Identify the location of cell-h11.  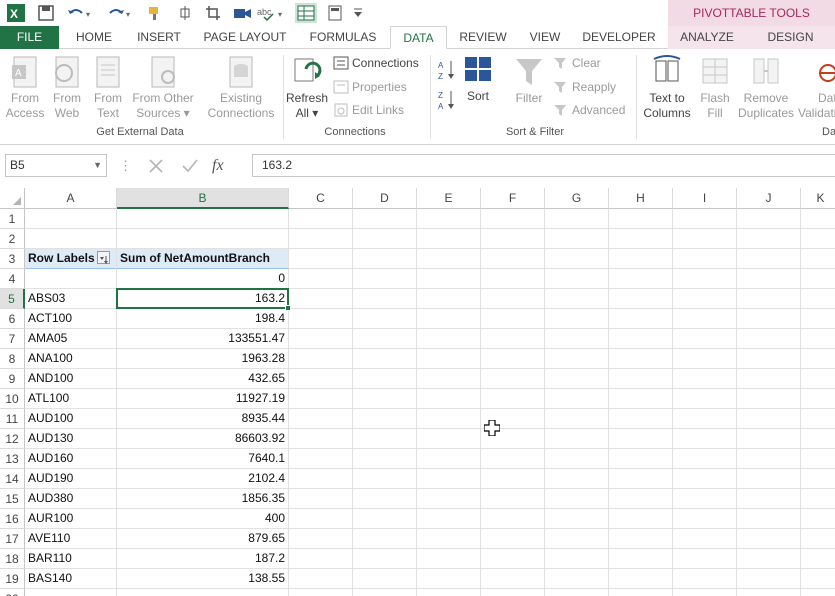
(641, 419).